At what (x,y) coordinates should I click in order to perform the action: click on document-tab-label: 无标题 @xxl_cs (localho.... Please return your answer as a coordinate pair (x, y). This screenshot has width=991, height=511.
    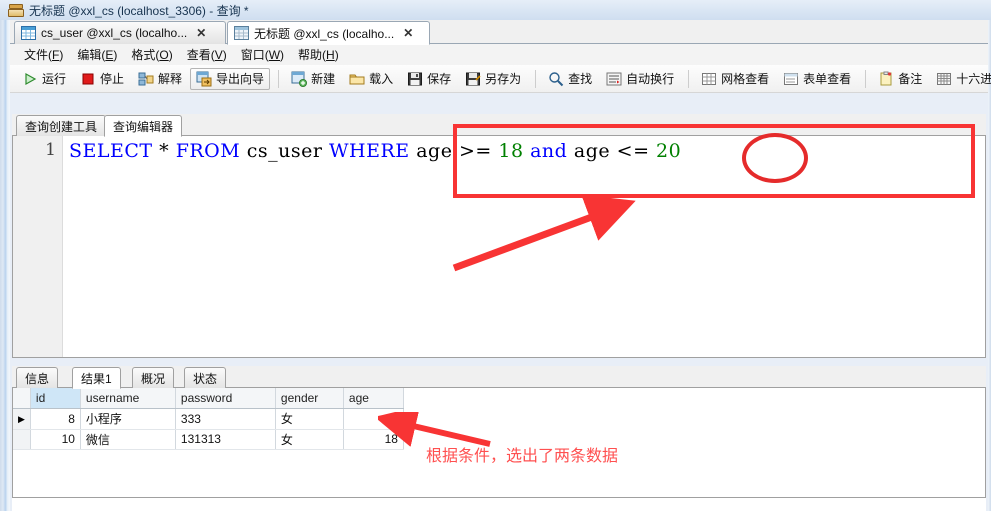
    Looking at the image, I should click on (324, 33).